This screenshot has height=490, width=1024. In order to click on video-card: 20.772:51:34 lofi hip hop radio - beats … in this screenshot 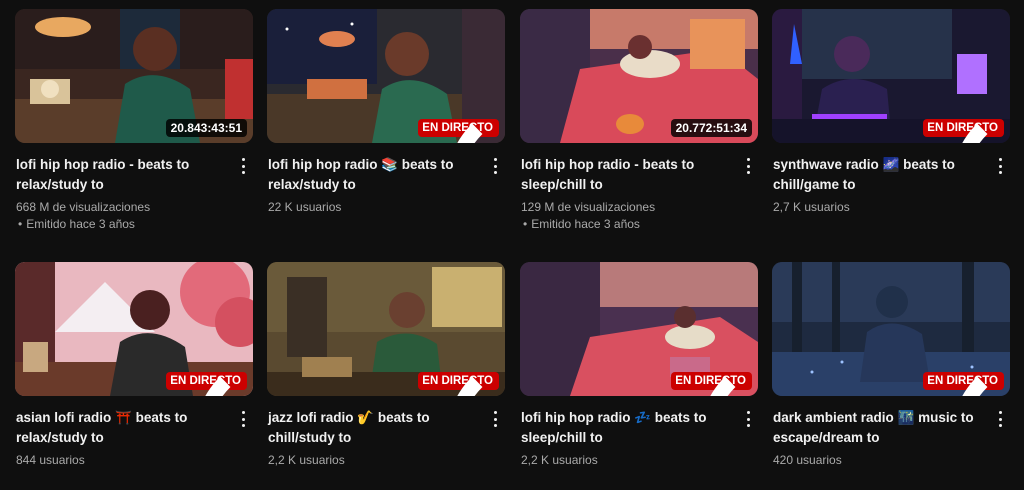, I will do `click(639, 123)`.